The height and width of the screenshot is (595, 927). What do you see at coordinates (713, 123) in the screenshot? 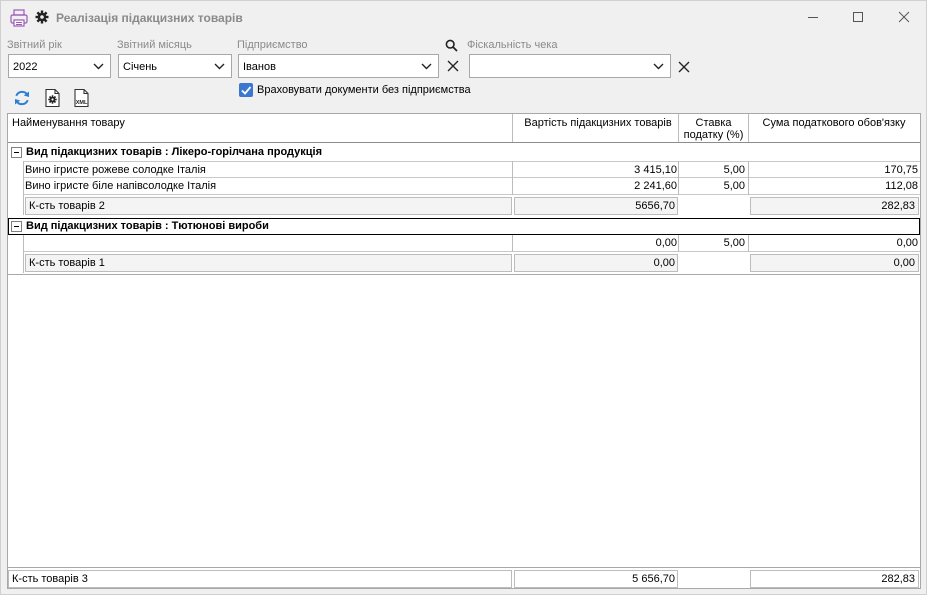
I see `column-header-rate-line1: Ставка` at bounding box center [713, 123].